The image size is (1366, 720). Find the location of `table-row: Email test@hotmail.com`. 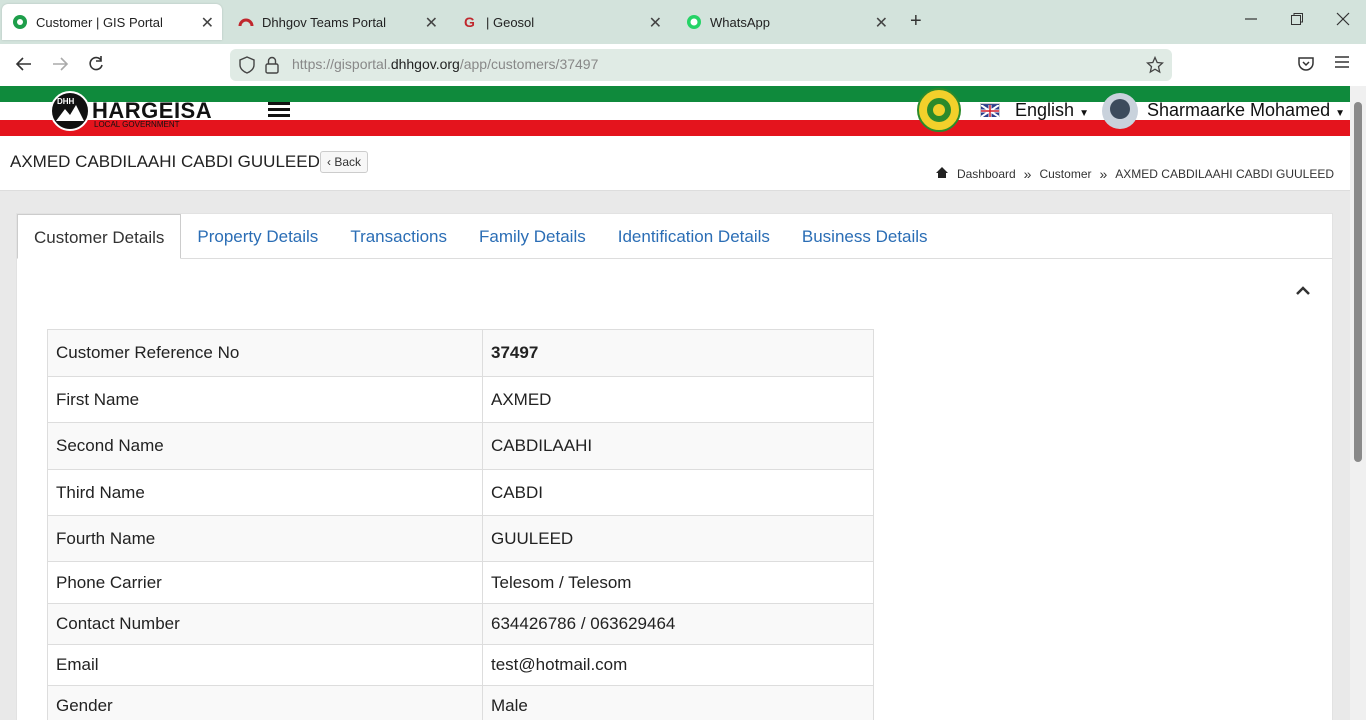

table-row: Email test@hotmail.com is located at coordinates (460, 665).